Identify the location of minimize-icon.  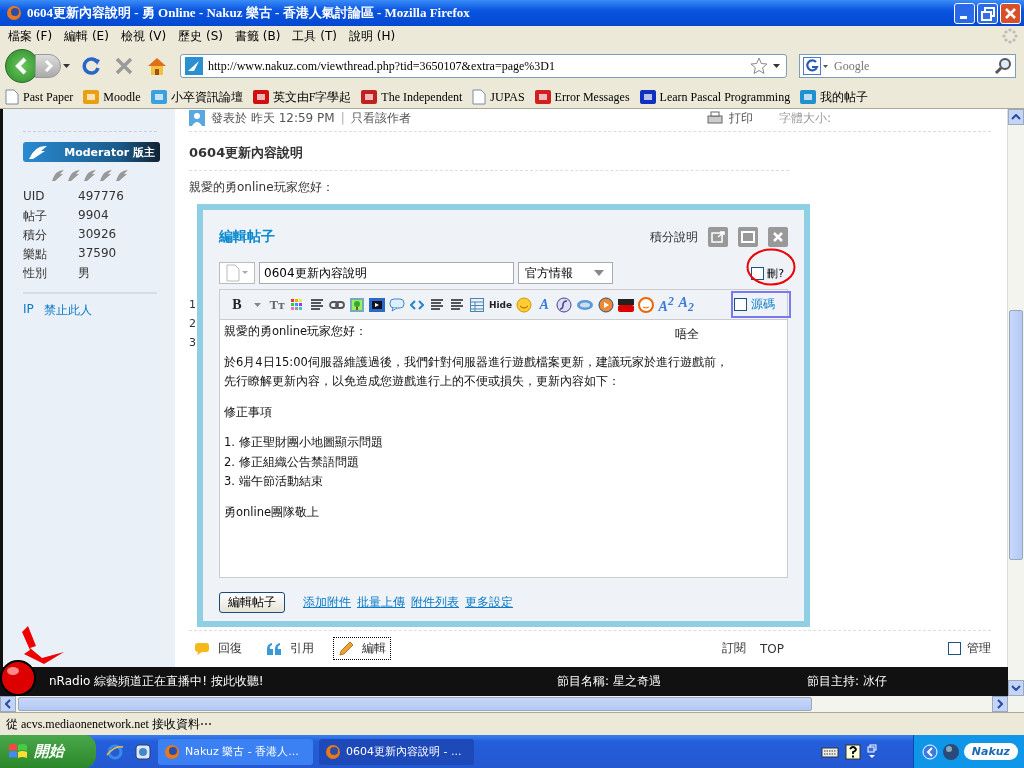
(963, 17).